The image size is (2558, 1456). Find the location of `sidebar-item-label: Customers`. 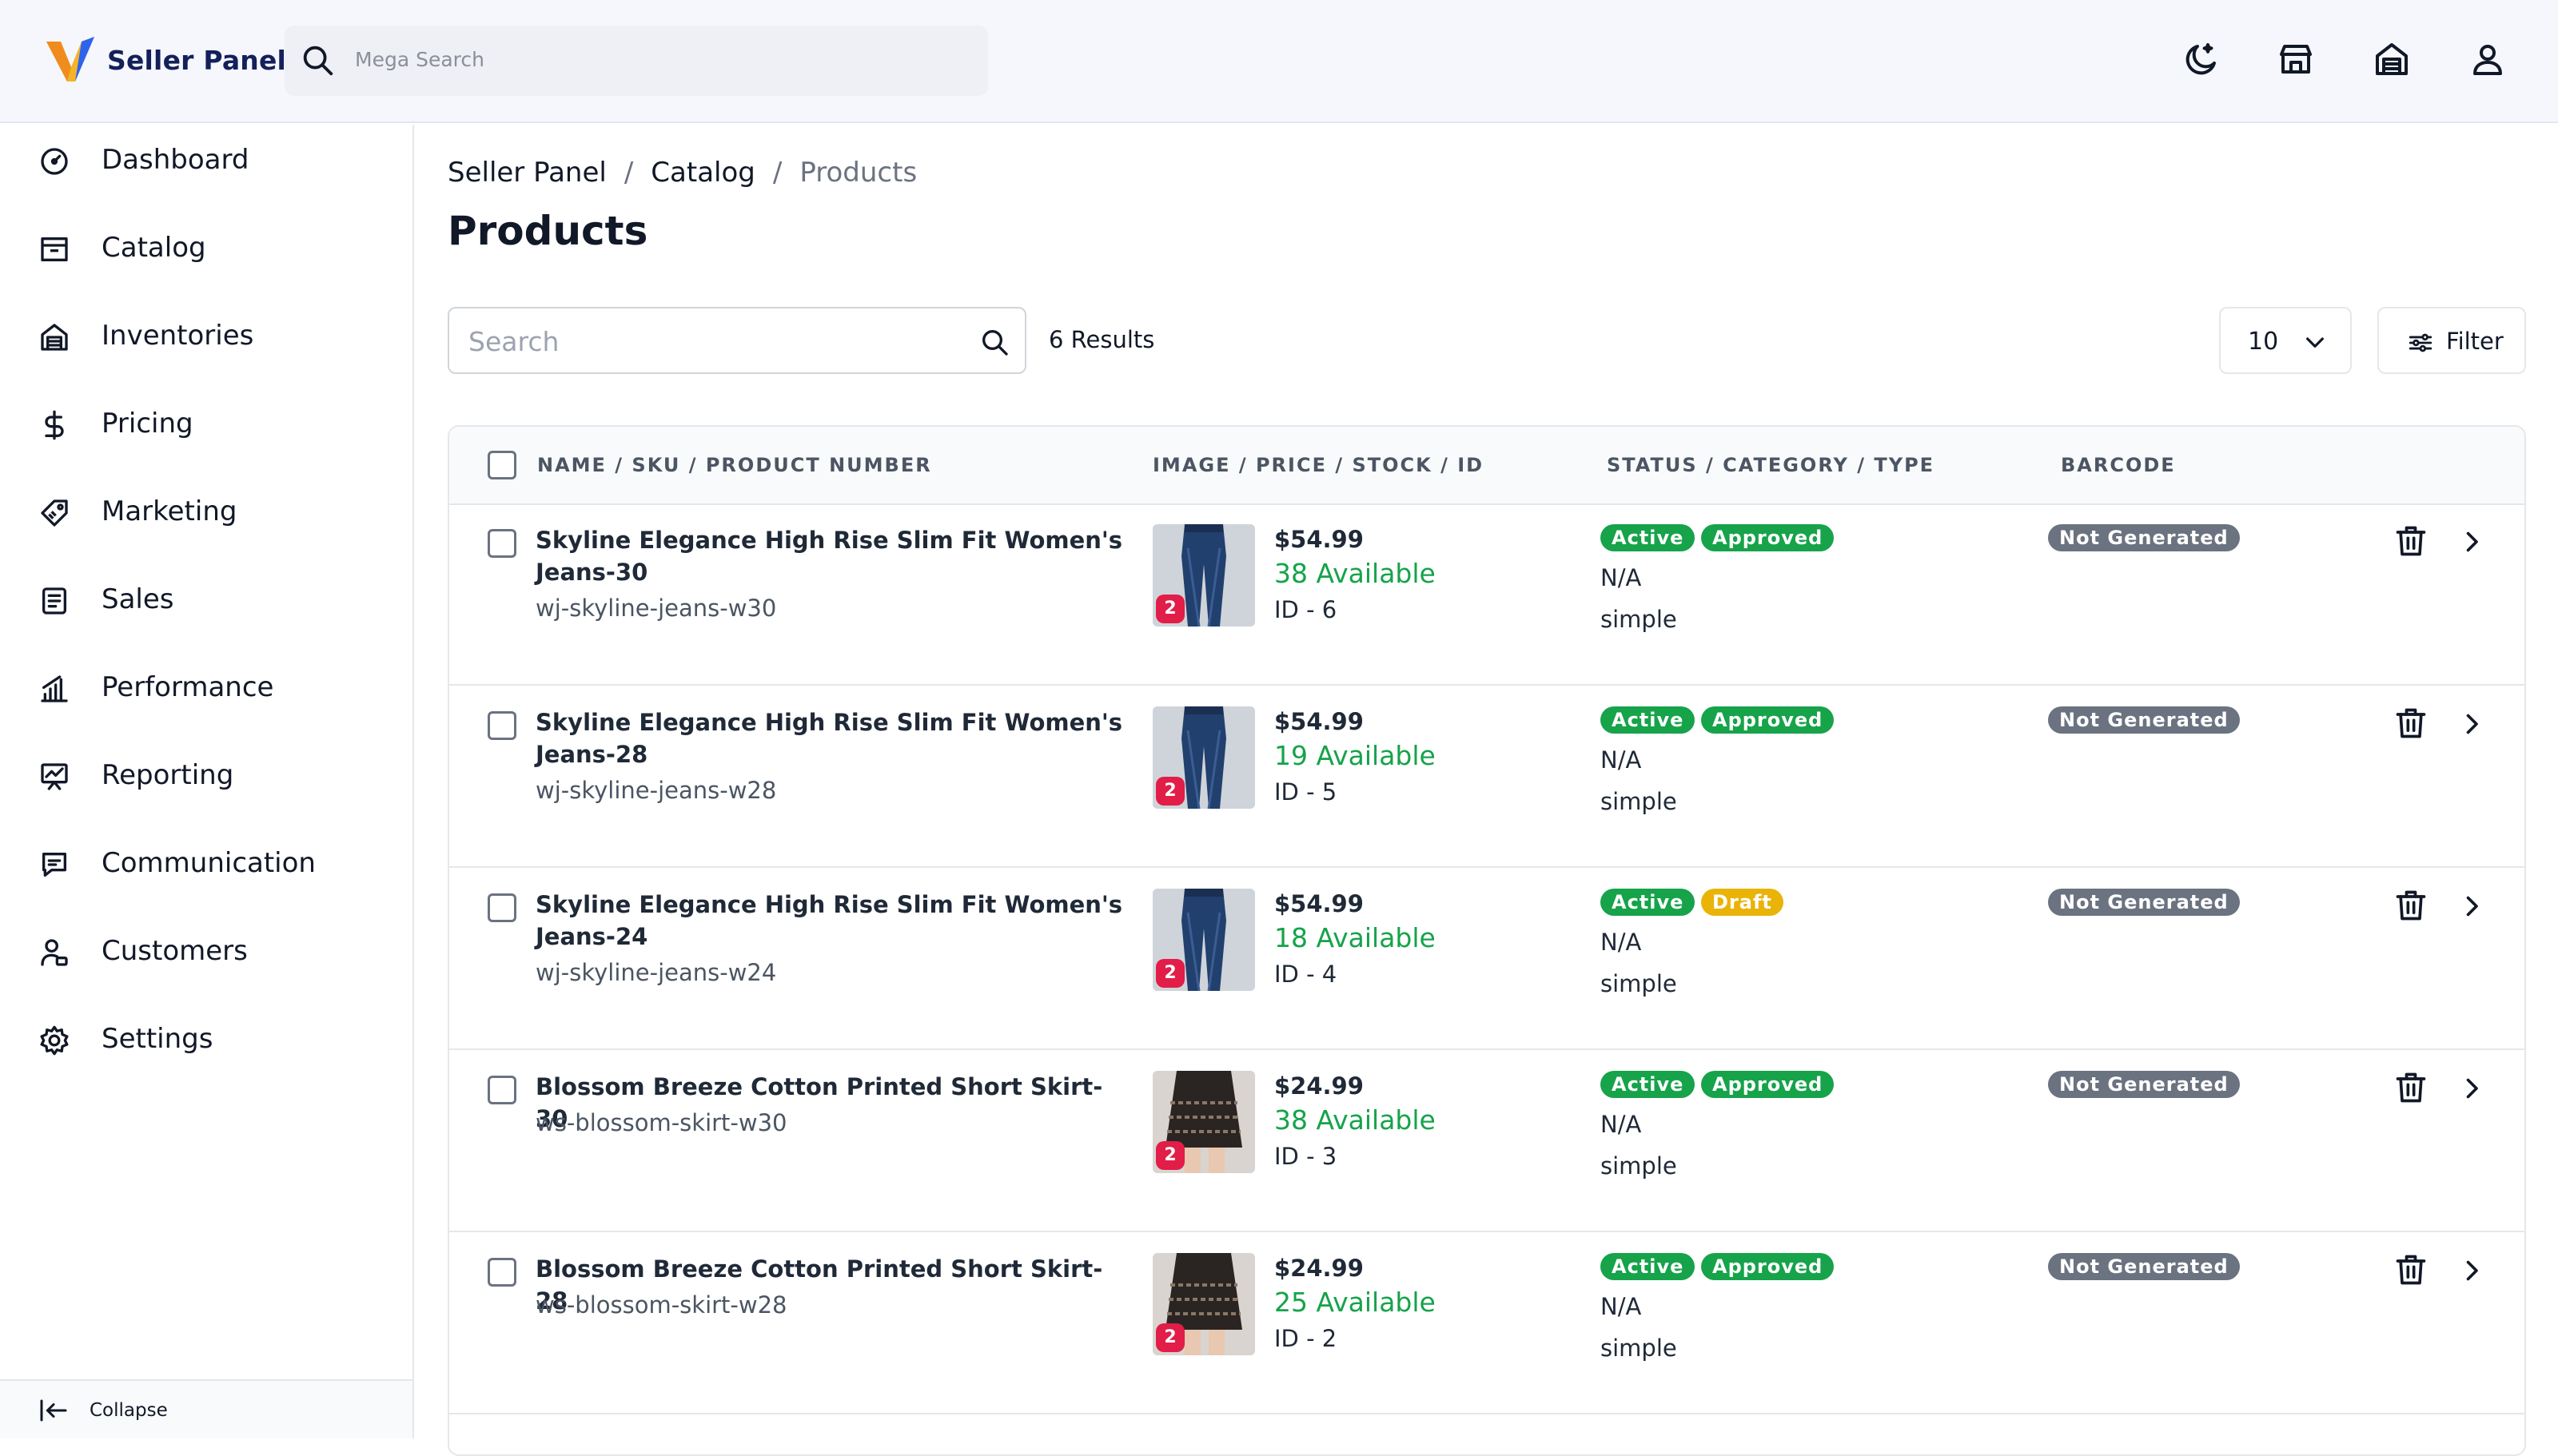

sidebar-item-label: Customers is located at coordinates (175, 951).